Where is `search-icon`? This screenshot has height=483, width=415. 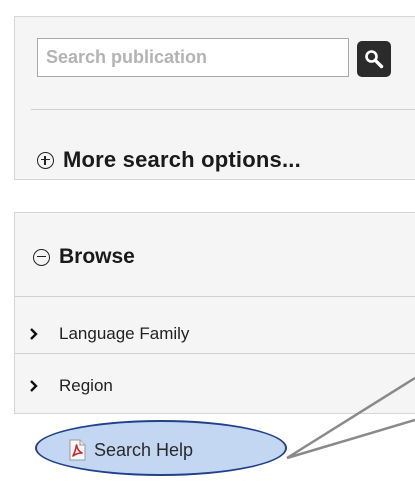 search-icon is located at coordinates (374, 59).